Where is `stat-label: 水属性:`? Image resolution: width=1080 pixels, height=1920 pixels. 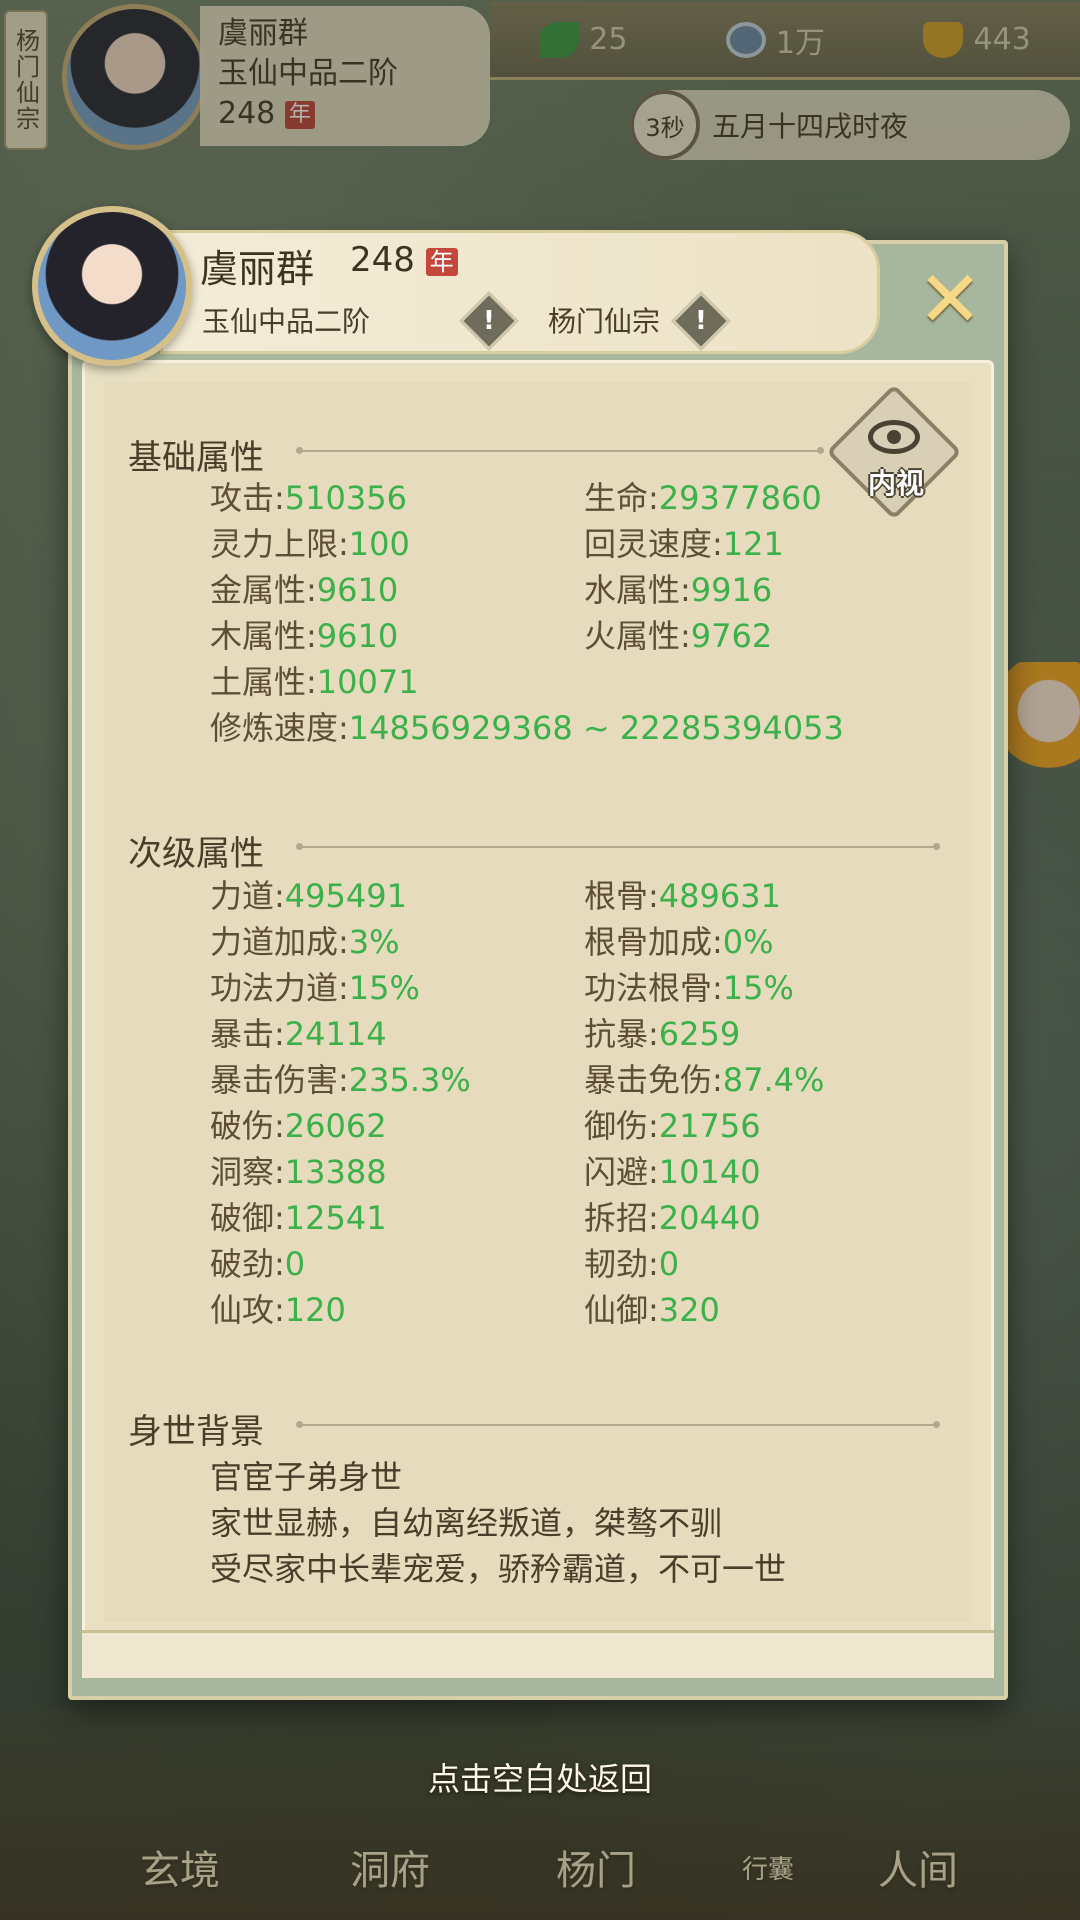
stat-label: 水属性: is located at coordinates (637, 590).